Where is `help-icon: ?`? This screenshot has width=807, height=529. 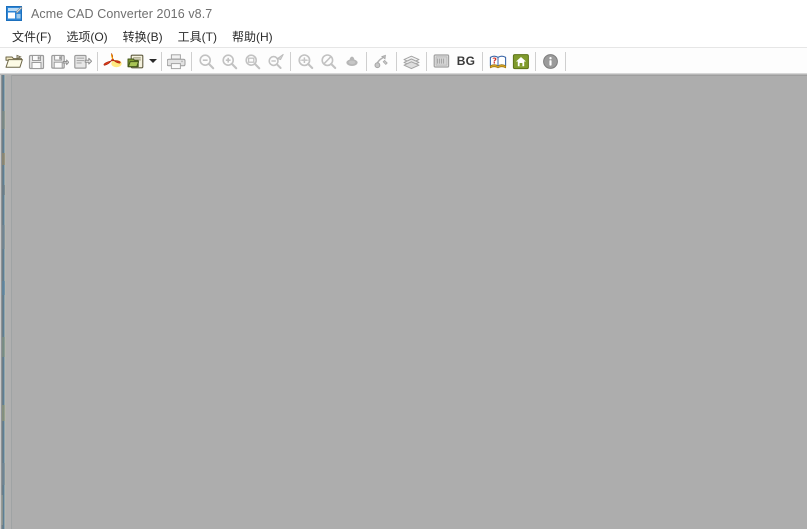
help-icon: ? is located at coordinates (497, 61).